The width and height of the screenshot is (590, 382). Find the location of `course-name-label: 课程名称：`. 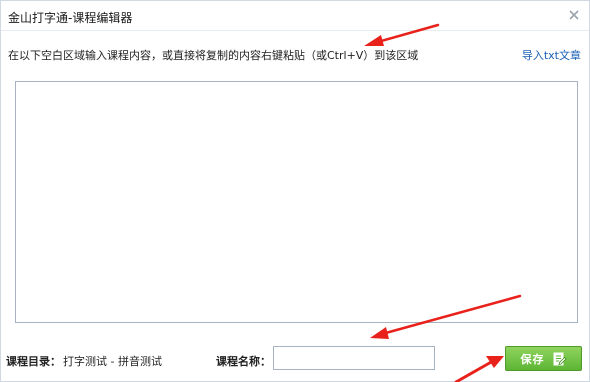

course-name-label: 课程名称： is located at coordinates (243, 361).